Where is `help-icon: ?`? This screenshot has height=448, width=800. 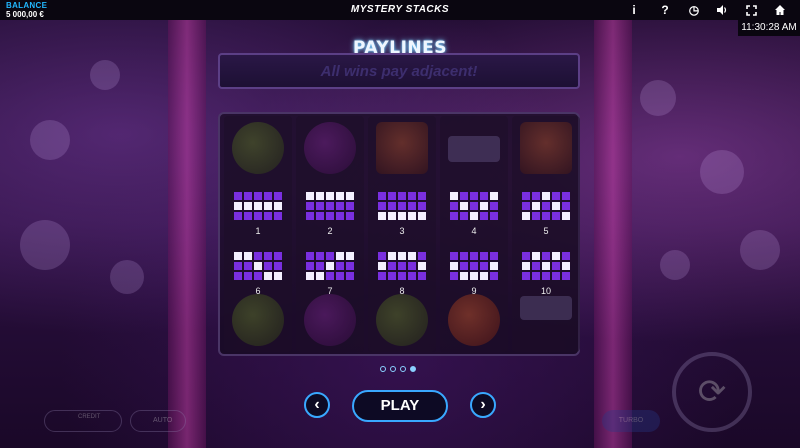
help-icon: ? is located at coordinates (665, 10).